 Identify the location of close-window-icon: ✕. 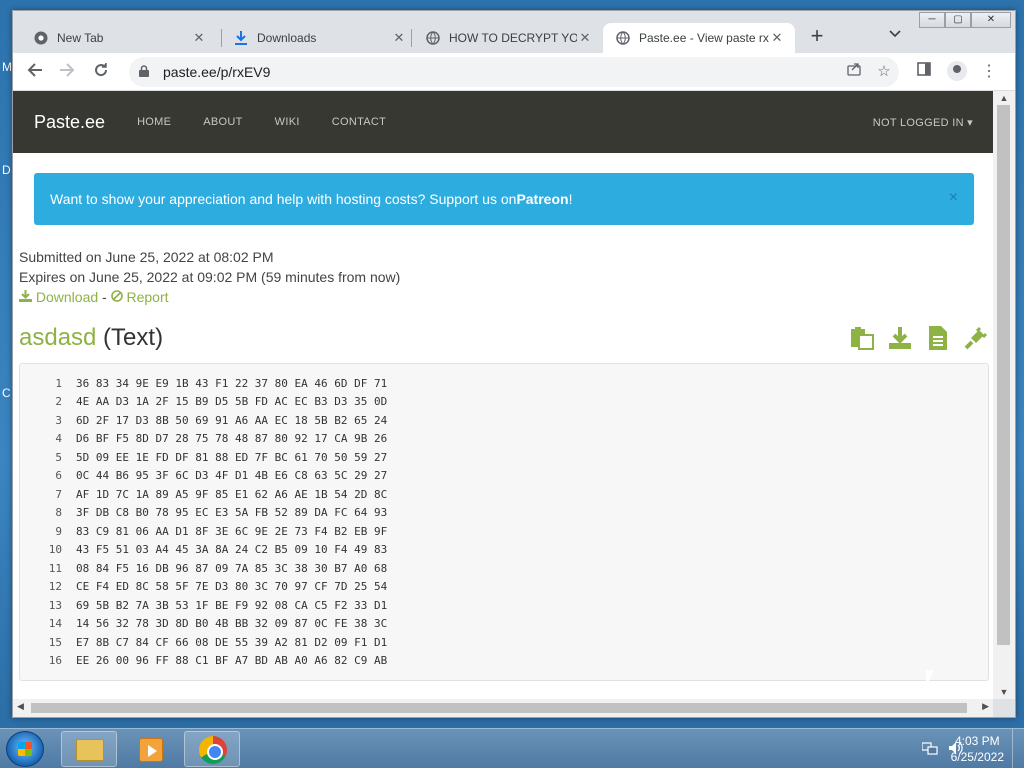
(991, 20).